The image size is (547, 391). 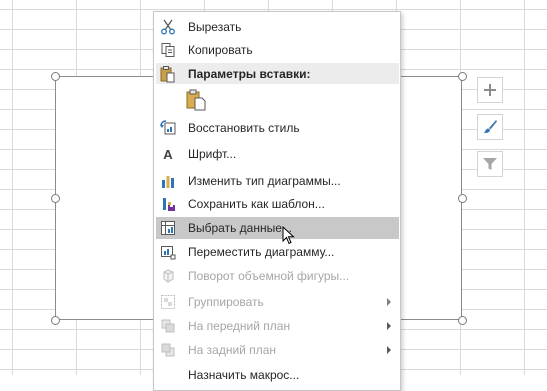 I want to click on menu-item-bring-forward: На передний план, so click(x=277, y=326).